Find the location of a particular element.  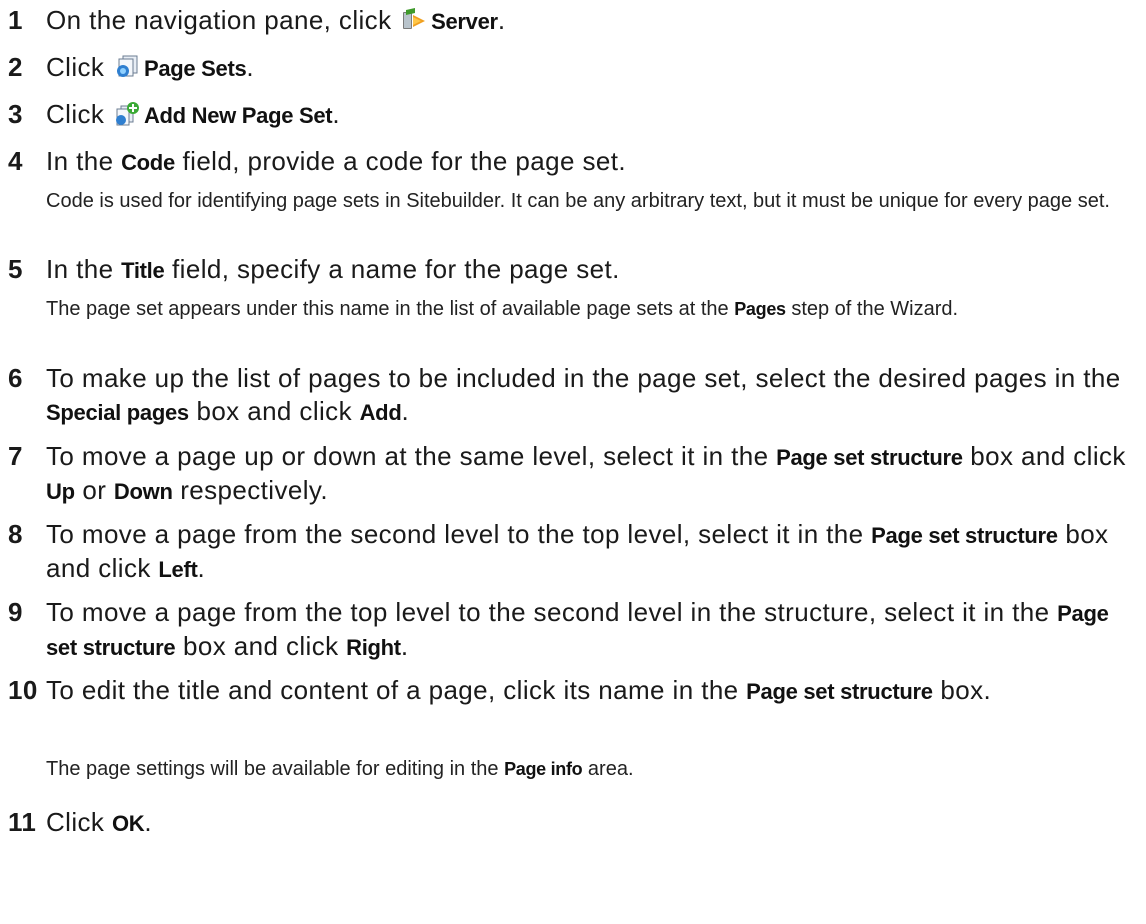

add-new-page-set-label: Add New Page Set is located at coordinates (238, 115).